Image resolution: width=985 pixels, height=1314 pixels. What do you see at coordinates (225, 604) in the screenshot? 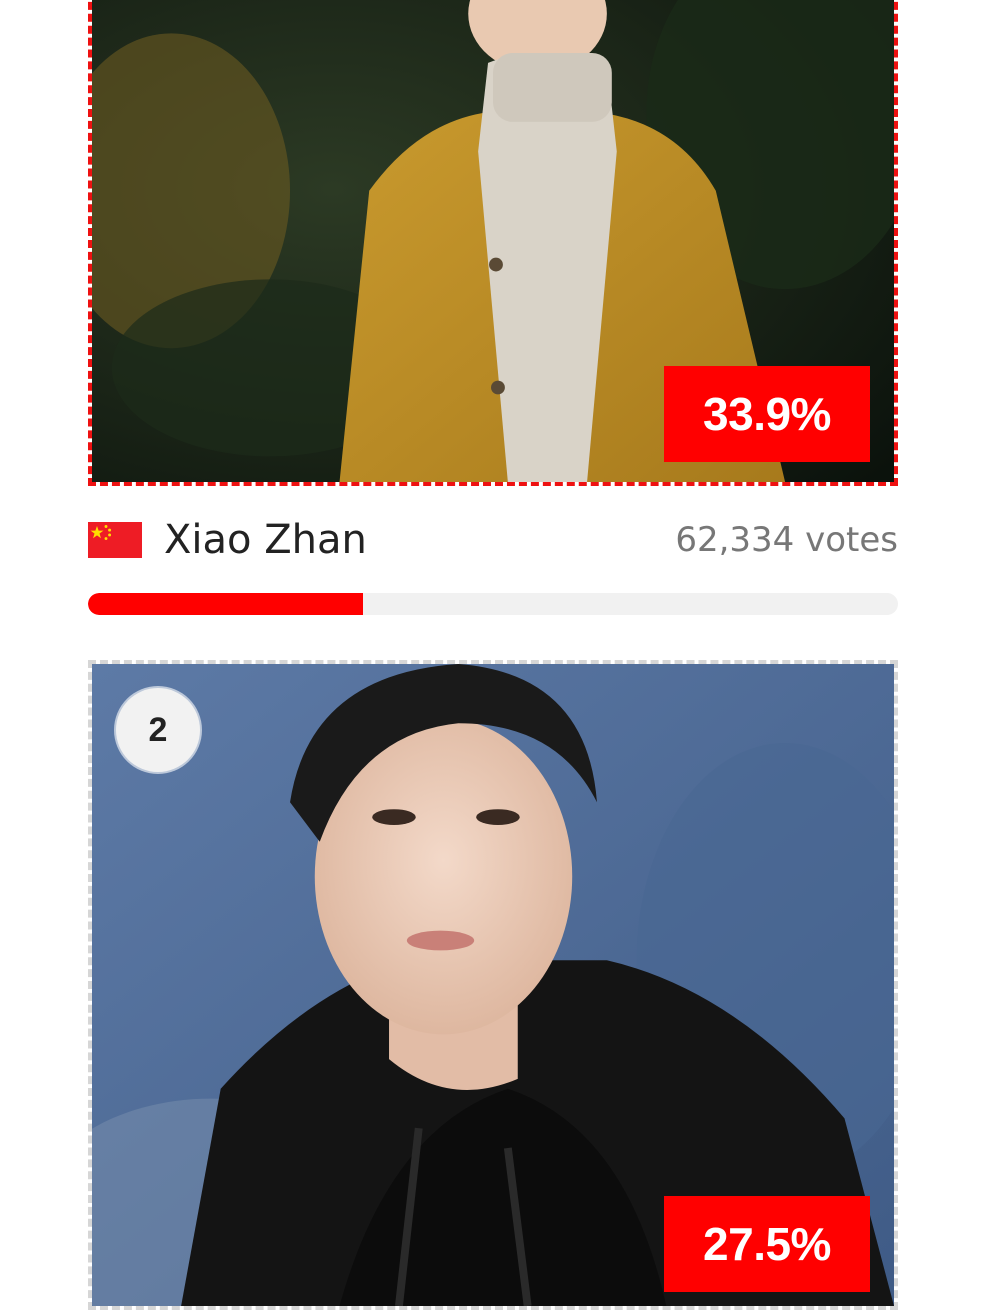
I see `vote-progress-fill` at bounding box center [225, 604].